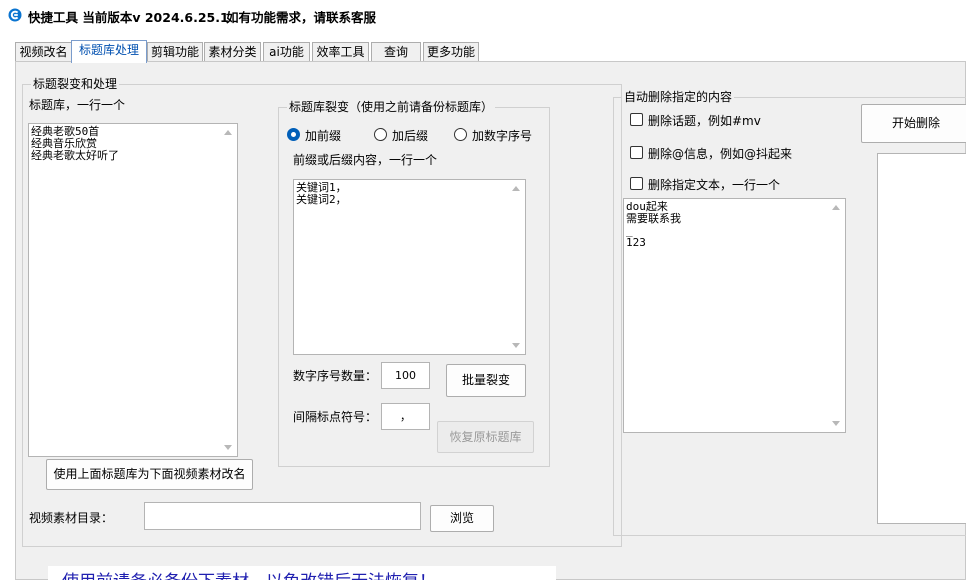  Describe the element at coordinates (636, 183) in the screenshot. I see `delete-text-checkbox` at that location.